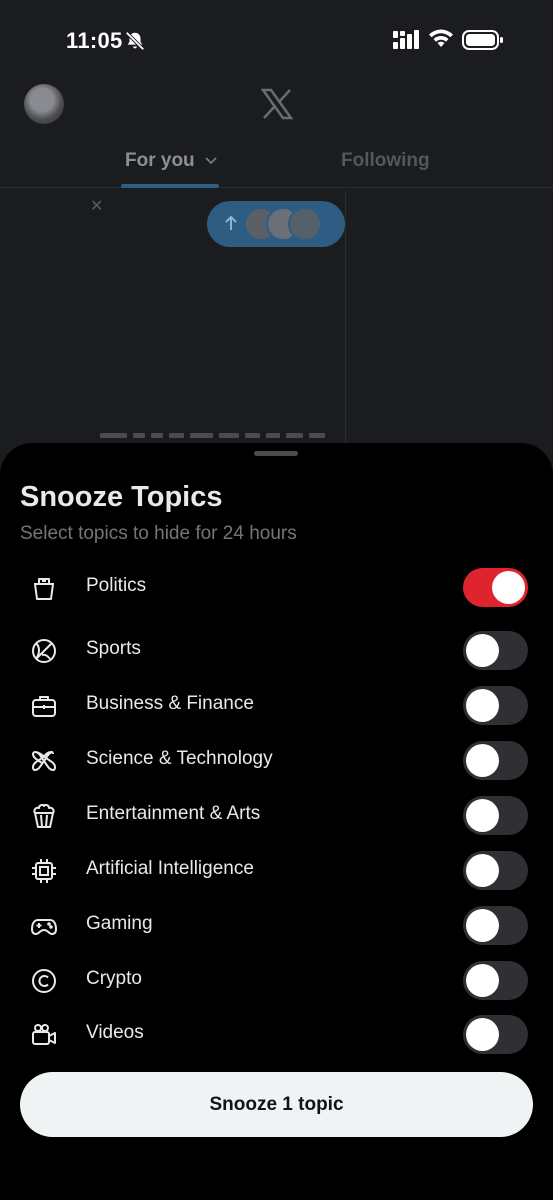  I want to click on topic-row-sports: Sports, so click(276, 650).